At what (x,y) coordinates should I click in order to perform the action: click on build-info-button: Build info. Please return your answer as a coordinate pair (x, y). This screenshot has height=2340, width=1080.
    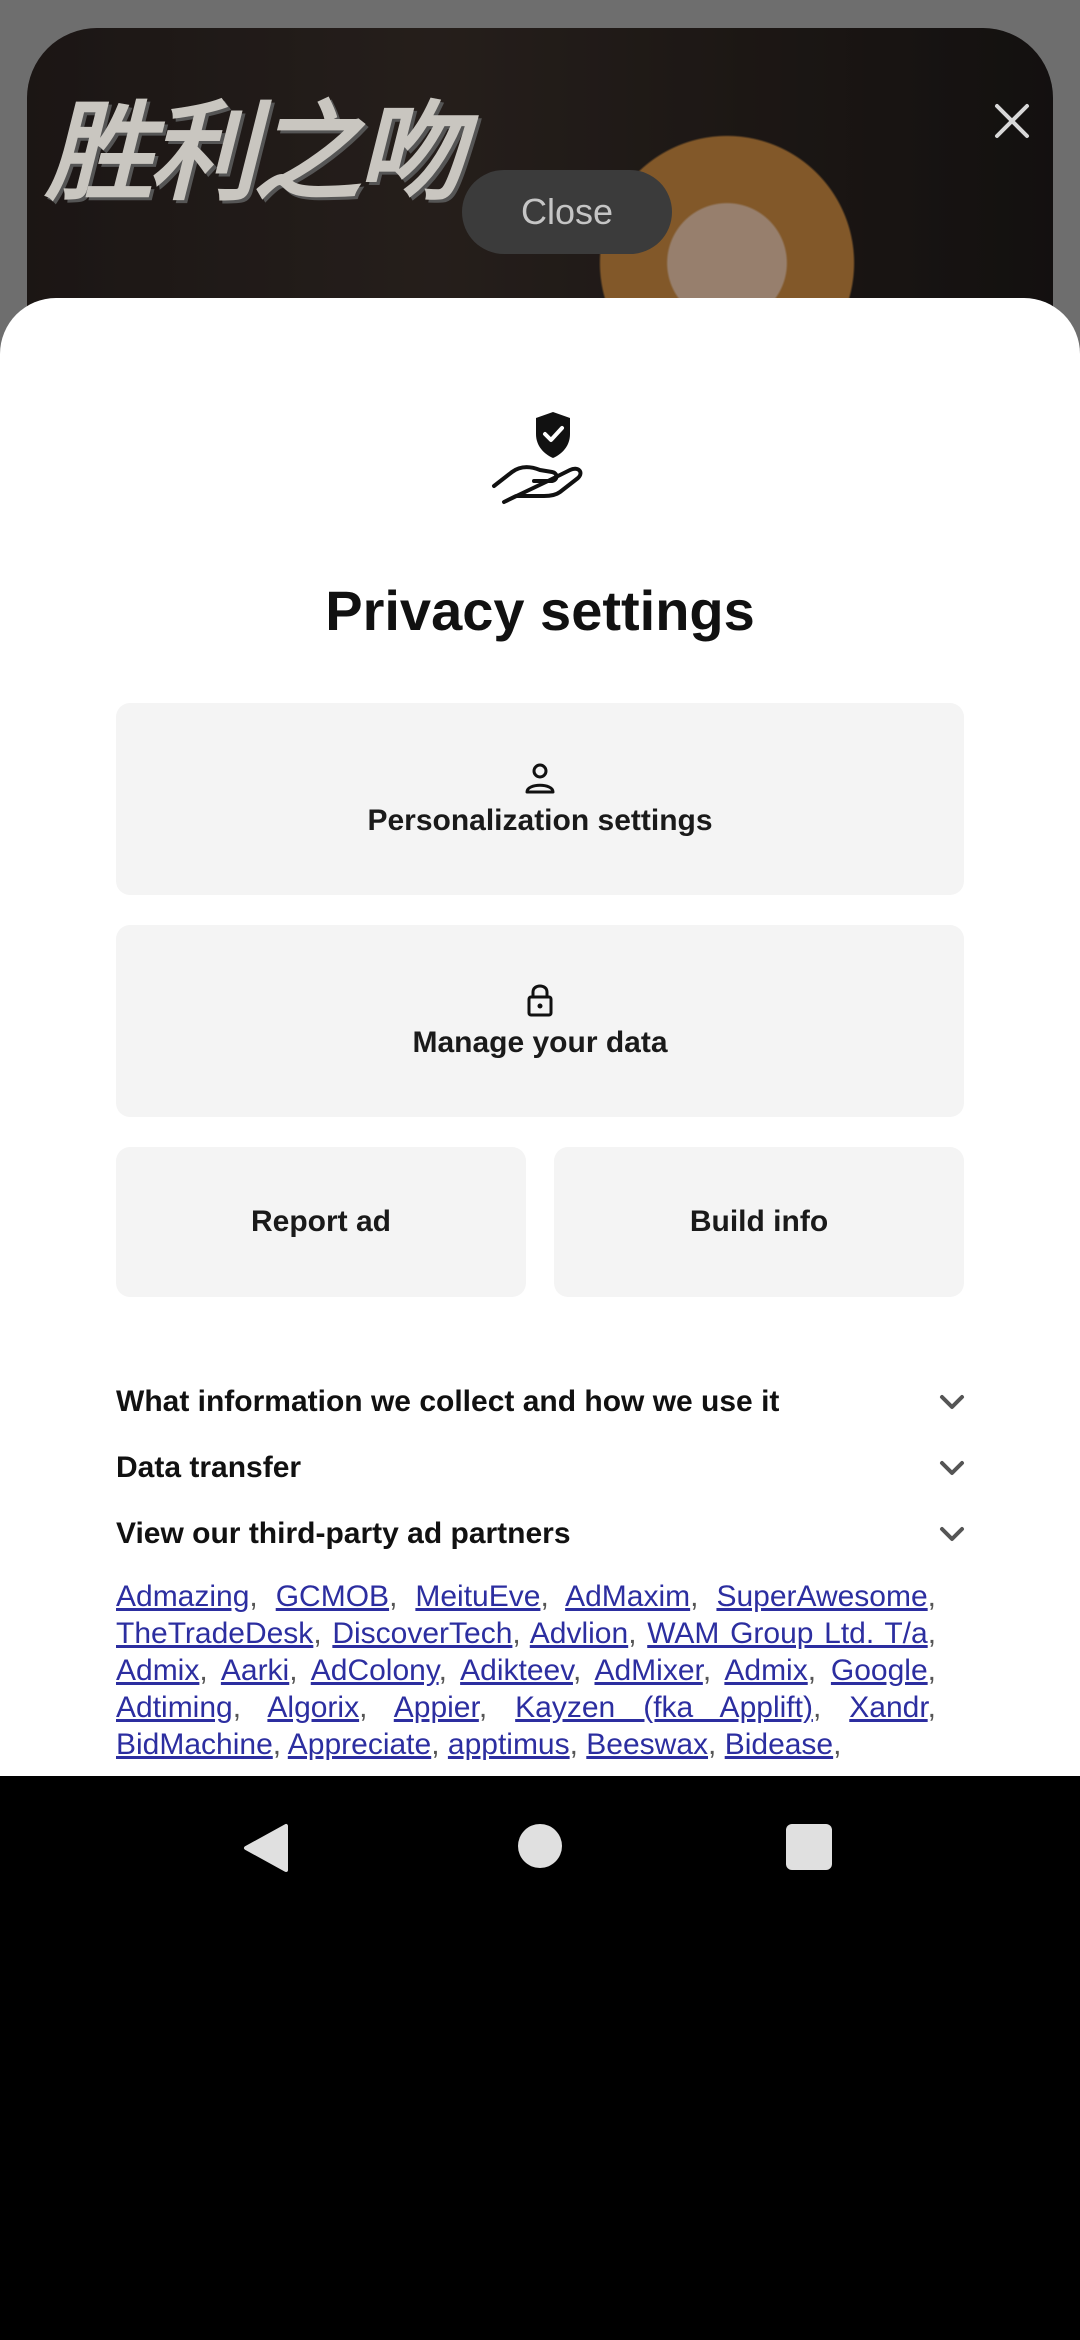
    Looking at the image, I should click on (759, 1222).